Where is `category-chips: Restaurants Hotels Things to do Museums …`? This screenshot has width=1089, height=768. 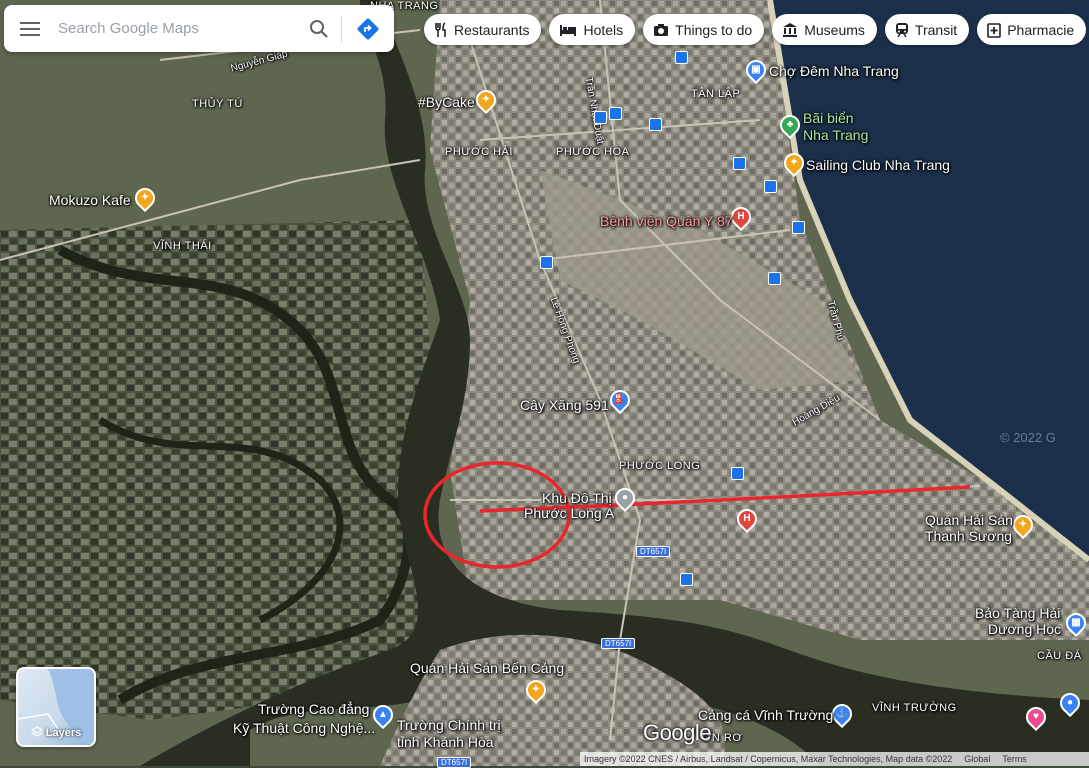
category-chips: Restaurants Hotels Things to do Museums … is located at coordinates (755, 29).